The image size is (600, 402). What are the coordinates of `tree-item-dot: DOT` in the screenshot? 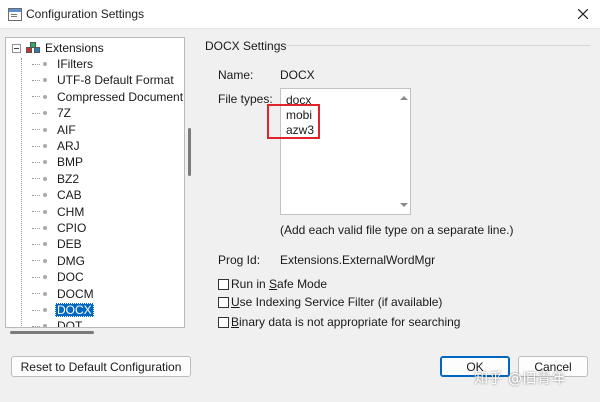 It's located at (58, 323).